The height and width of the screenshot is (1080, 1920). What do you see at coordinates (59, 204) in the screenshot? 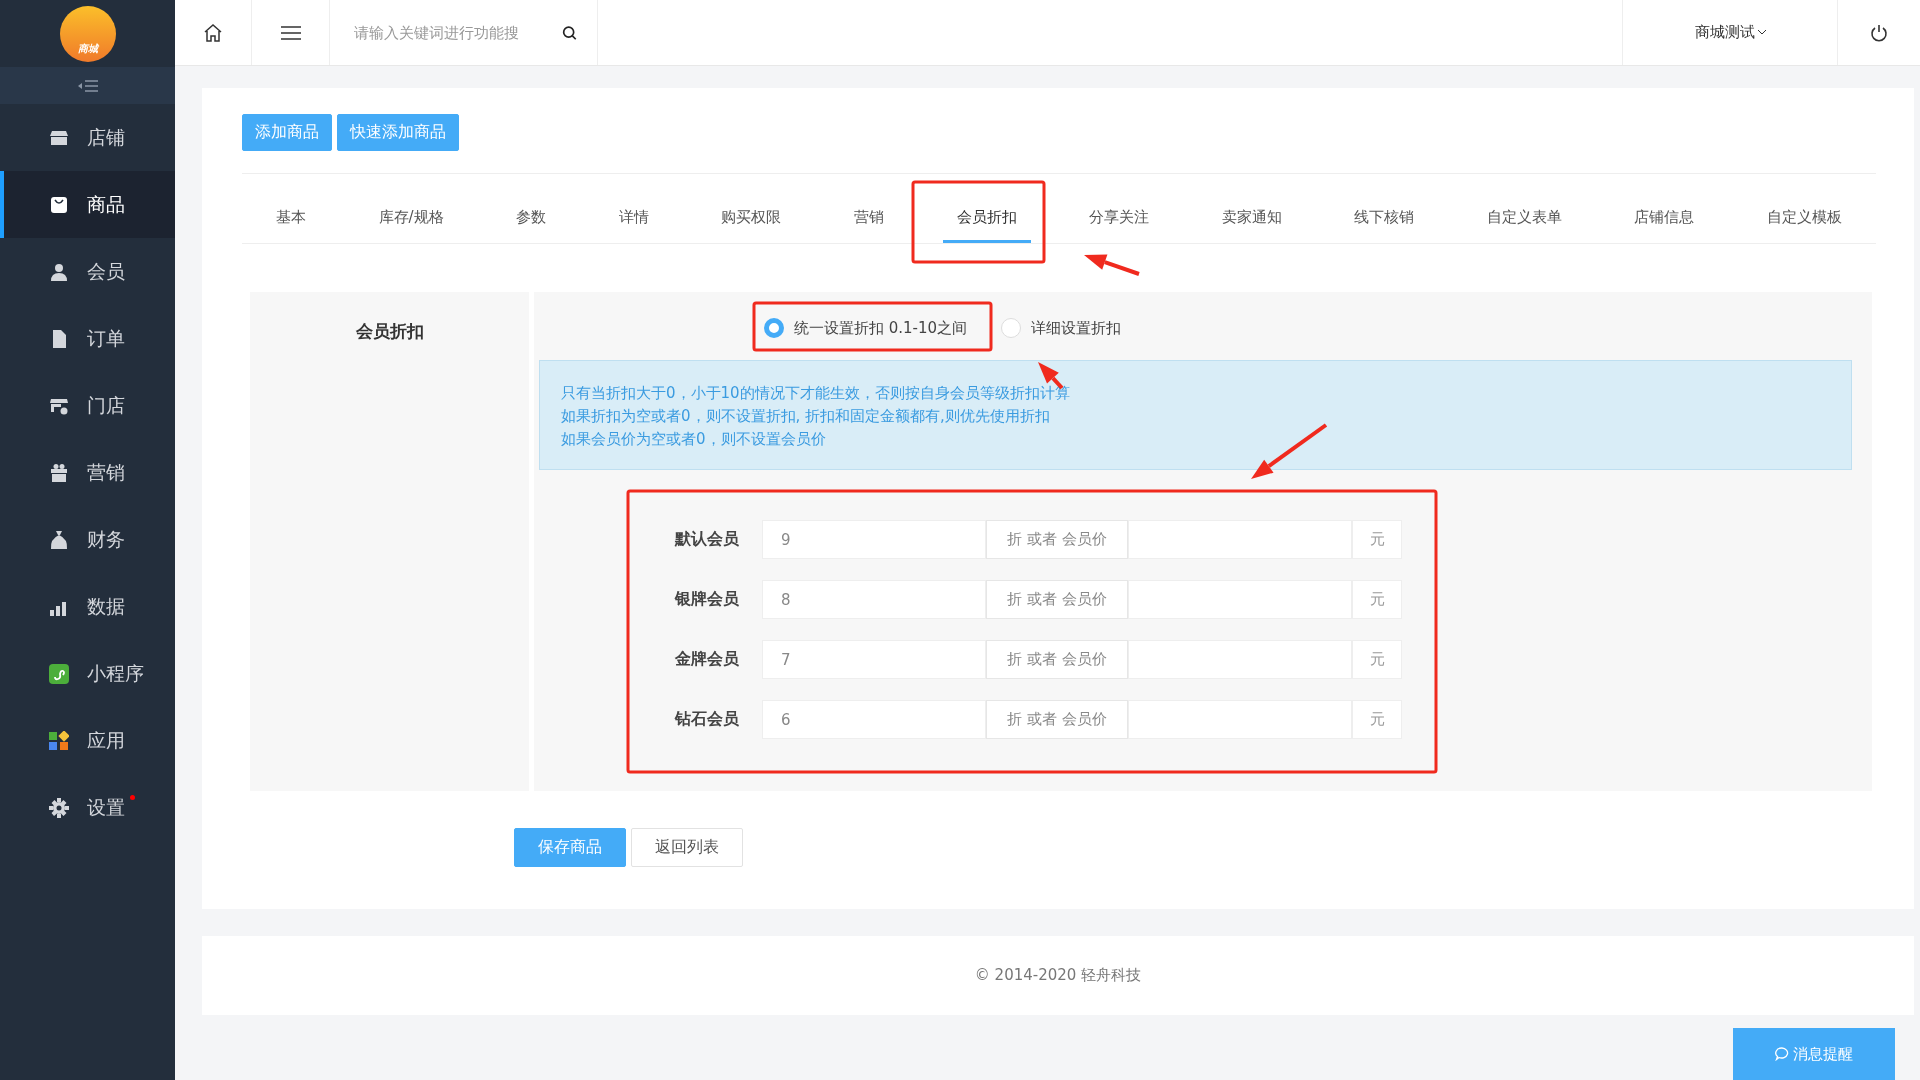
I see `bag-icon` at bounding box center [59, 204].